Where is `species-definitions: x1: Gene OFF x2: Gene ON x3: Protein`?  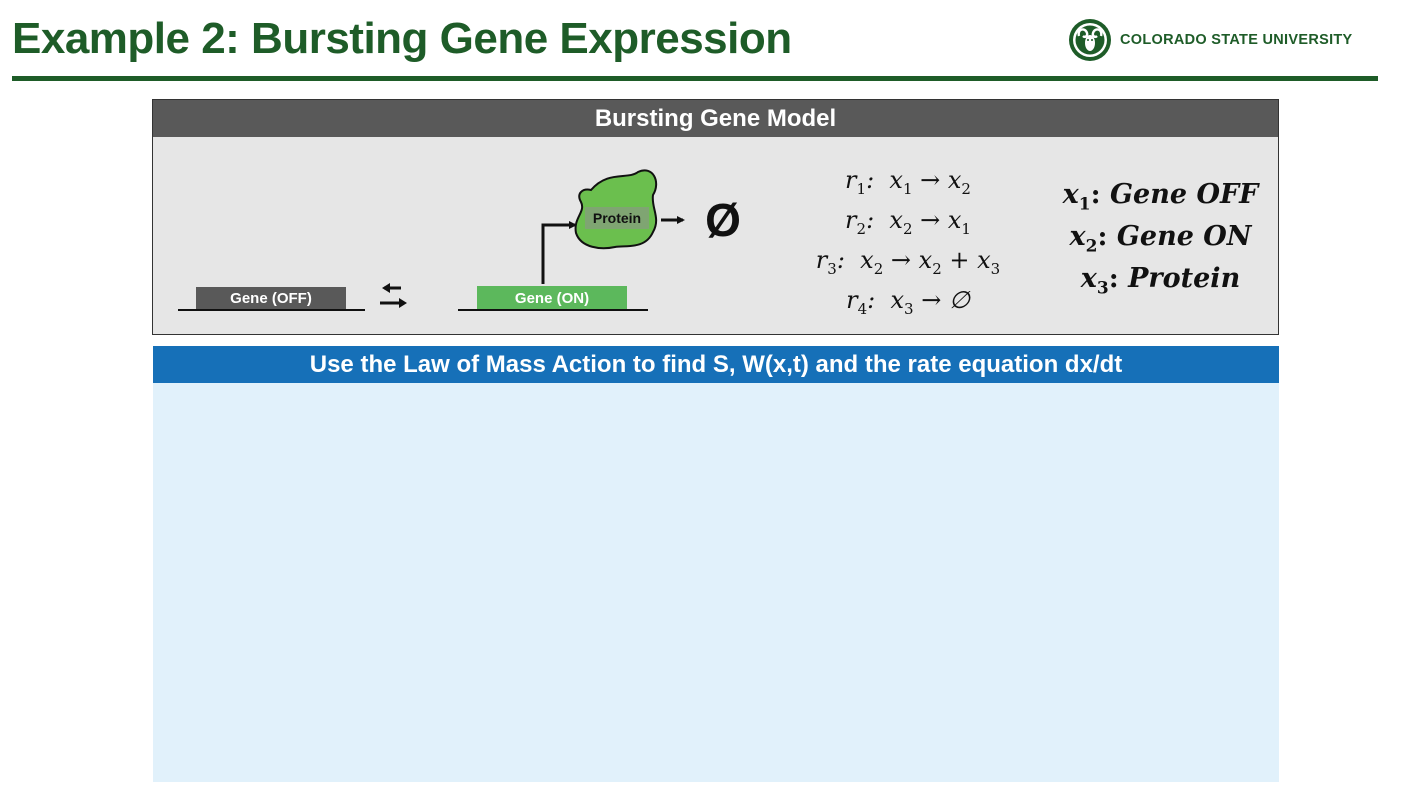 species-definitions: x1: Gene OFF x2: Gene ON x3: Protein is located at coordinates (1160, 237).